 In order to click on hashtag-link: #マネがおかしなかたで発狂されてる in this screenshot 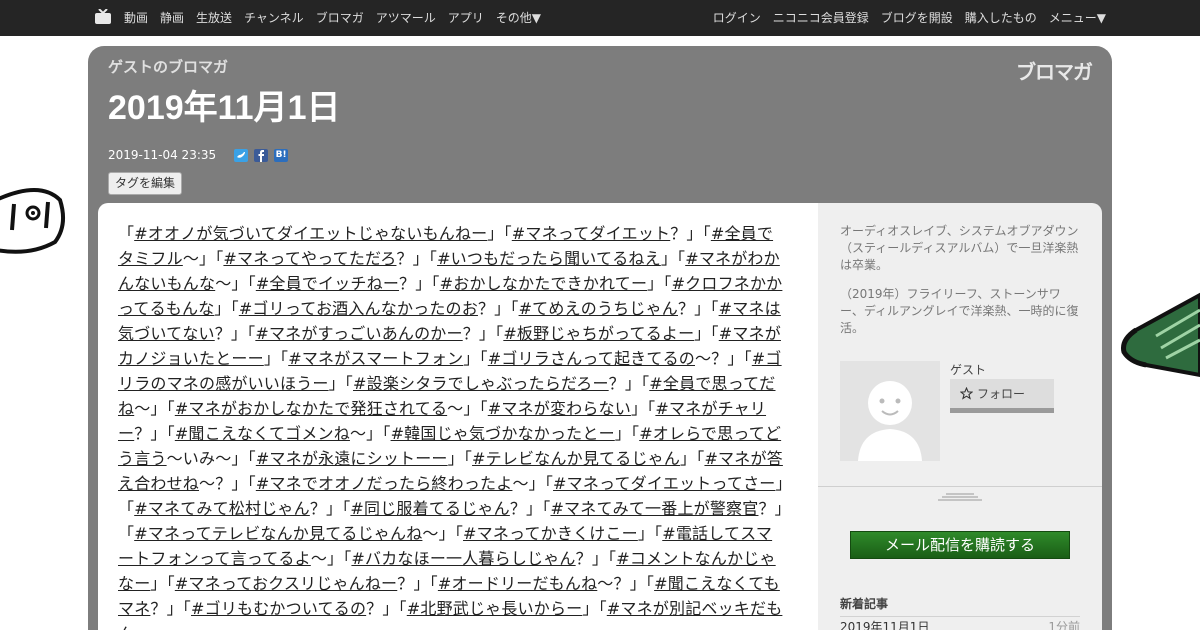, I will do `click(311, 408)`.